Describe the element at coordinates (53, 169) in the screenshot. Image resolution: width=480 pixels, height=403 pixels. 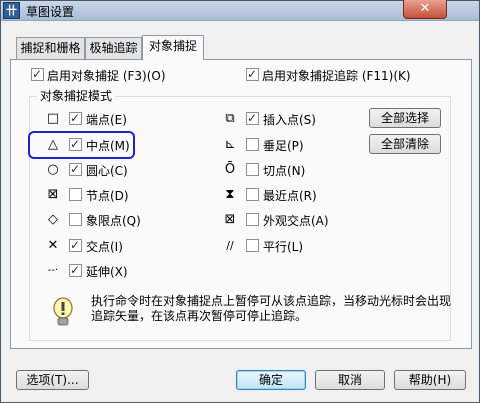
I see `circle-icon: ○` at that location.